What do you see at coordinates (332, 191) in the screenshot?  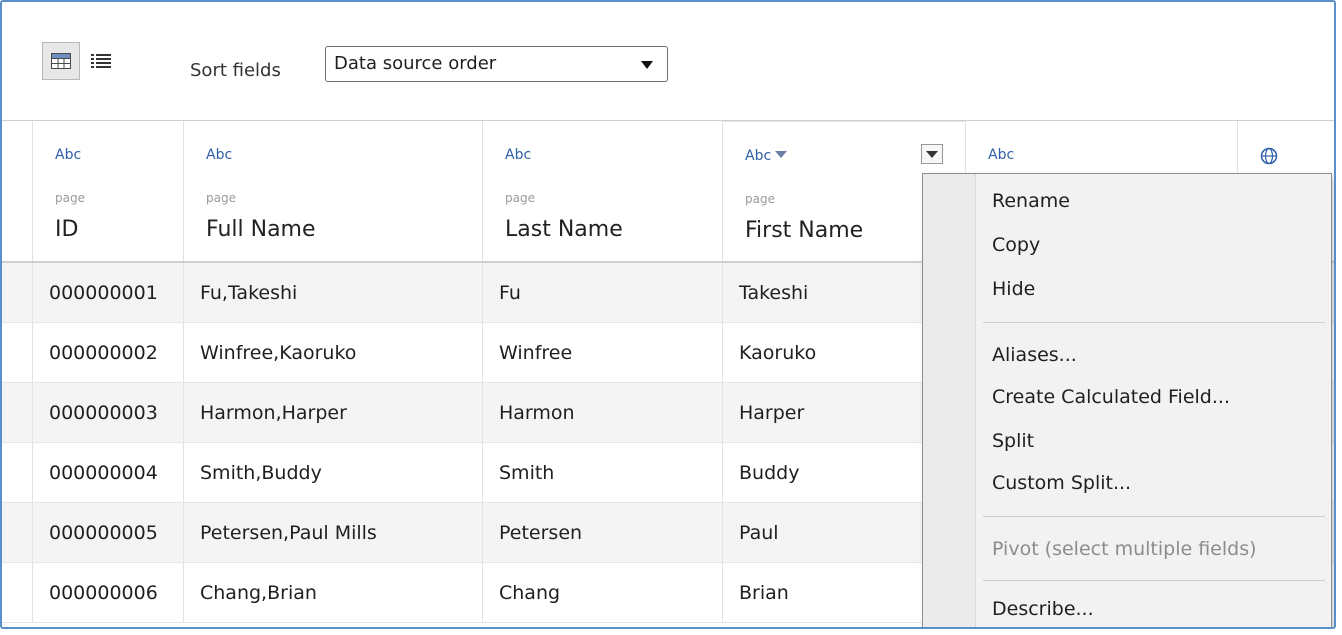 I see `column-header-full-name: Abc page Full Name` at bounding box center [332, 191].